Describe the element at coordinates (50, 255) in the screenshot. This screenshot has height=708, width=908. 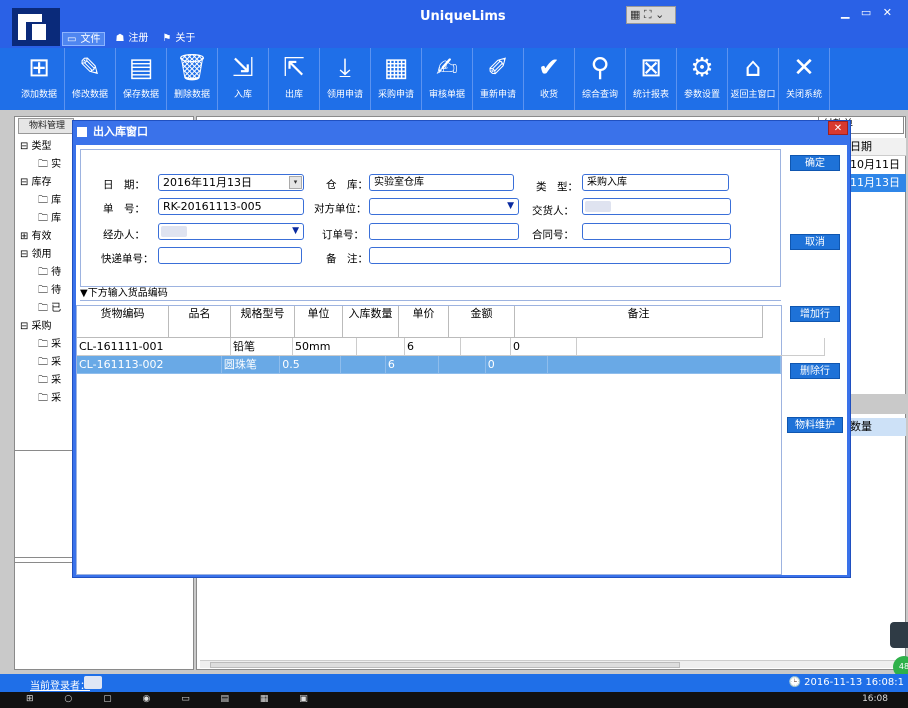
I see `tree-node: ⊟ 领用` at that location.